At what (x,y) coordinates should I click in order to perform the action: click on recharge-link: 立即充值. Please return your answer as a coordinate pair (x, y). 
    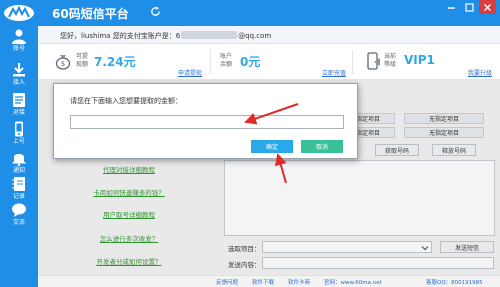
    Looking at the image, I should click on (334, 72).